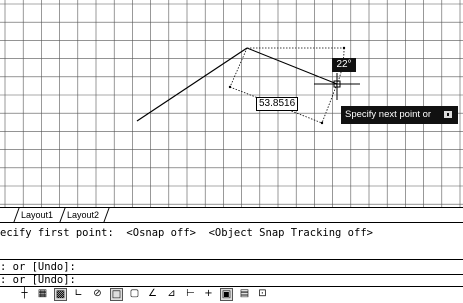 The height and width of the screenshot is (303, 463). Describe the element at coordinates (277, 104) in the screenshot. I see `length-input-field: 53.8516` at that location.